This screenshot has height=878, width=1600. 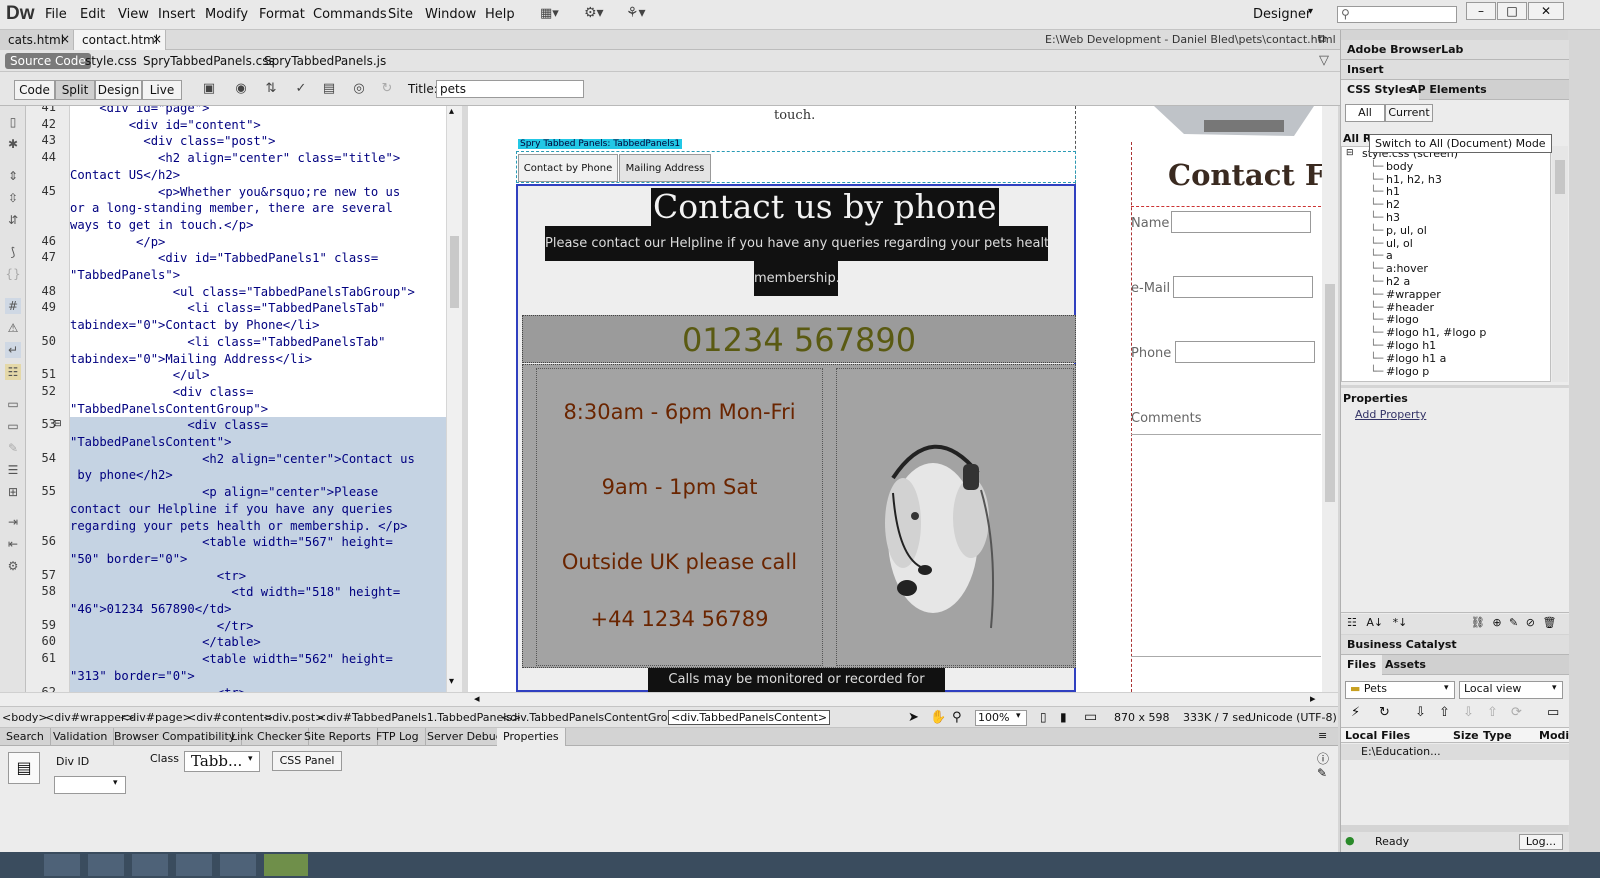 What do you see at coordinates (1310, 11) in the screenshot?
I see `chevron-down-icon: ▾` at bounding box center [1310, 11].